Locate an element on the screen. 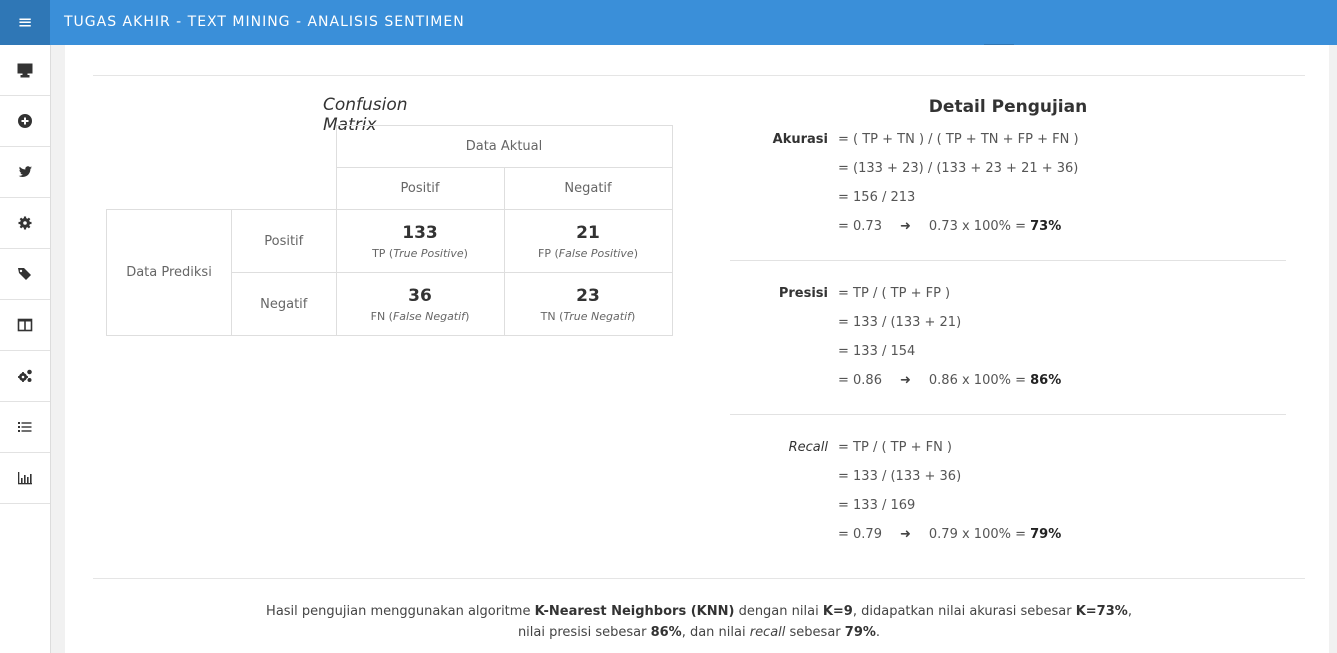 The image size is (1337, 653). divider-bottom is located at coordinates (699, 578).